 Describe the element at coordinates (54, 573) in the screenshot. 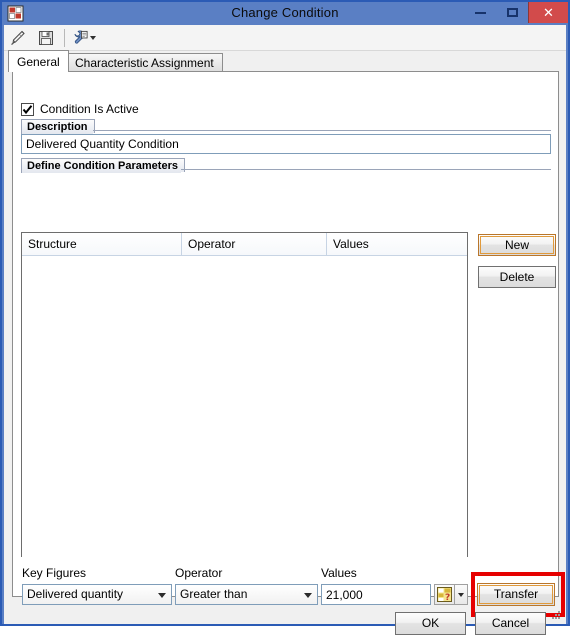

I see `key-figures-label: Key Figures` at that location.